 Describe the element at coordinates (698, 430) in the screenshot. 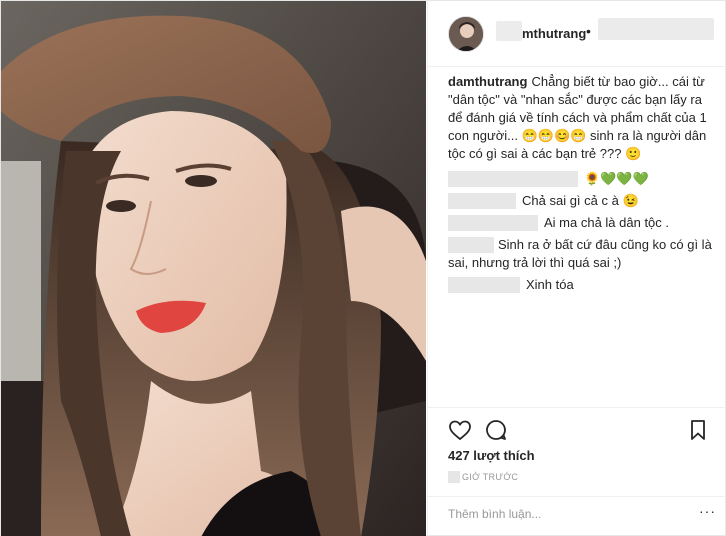

I see `bookmark-icon` at that location.